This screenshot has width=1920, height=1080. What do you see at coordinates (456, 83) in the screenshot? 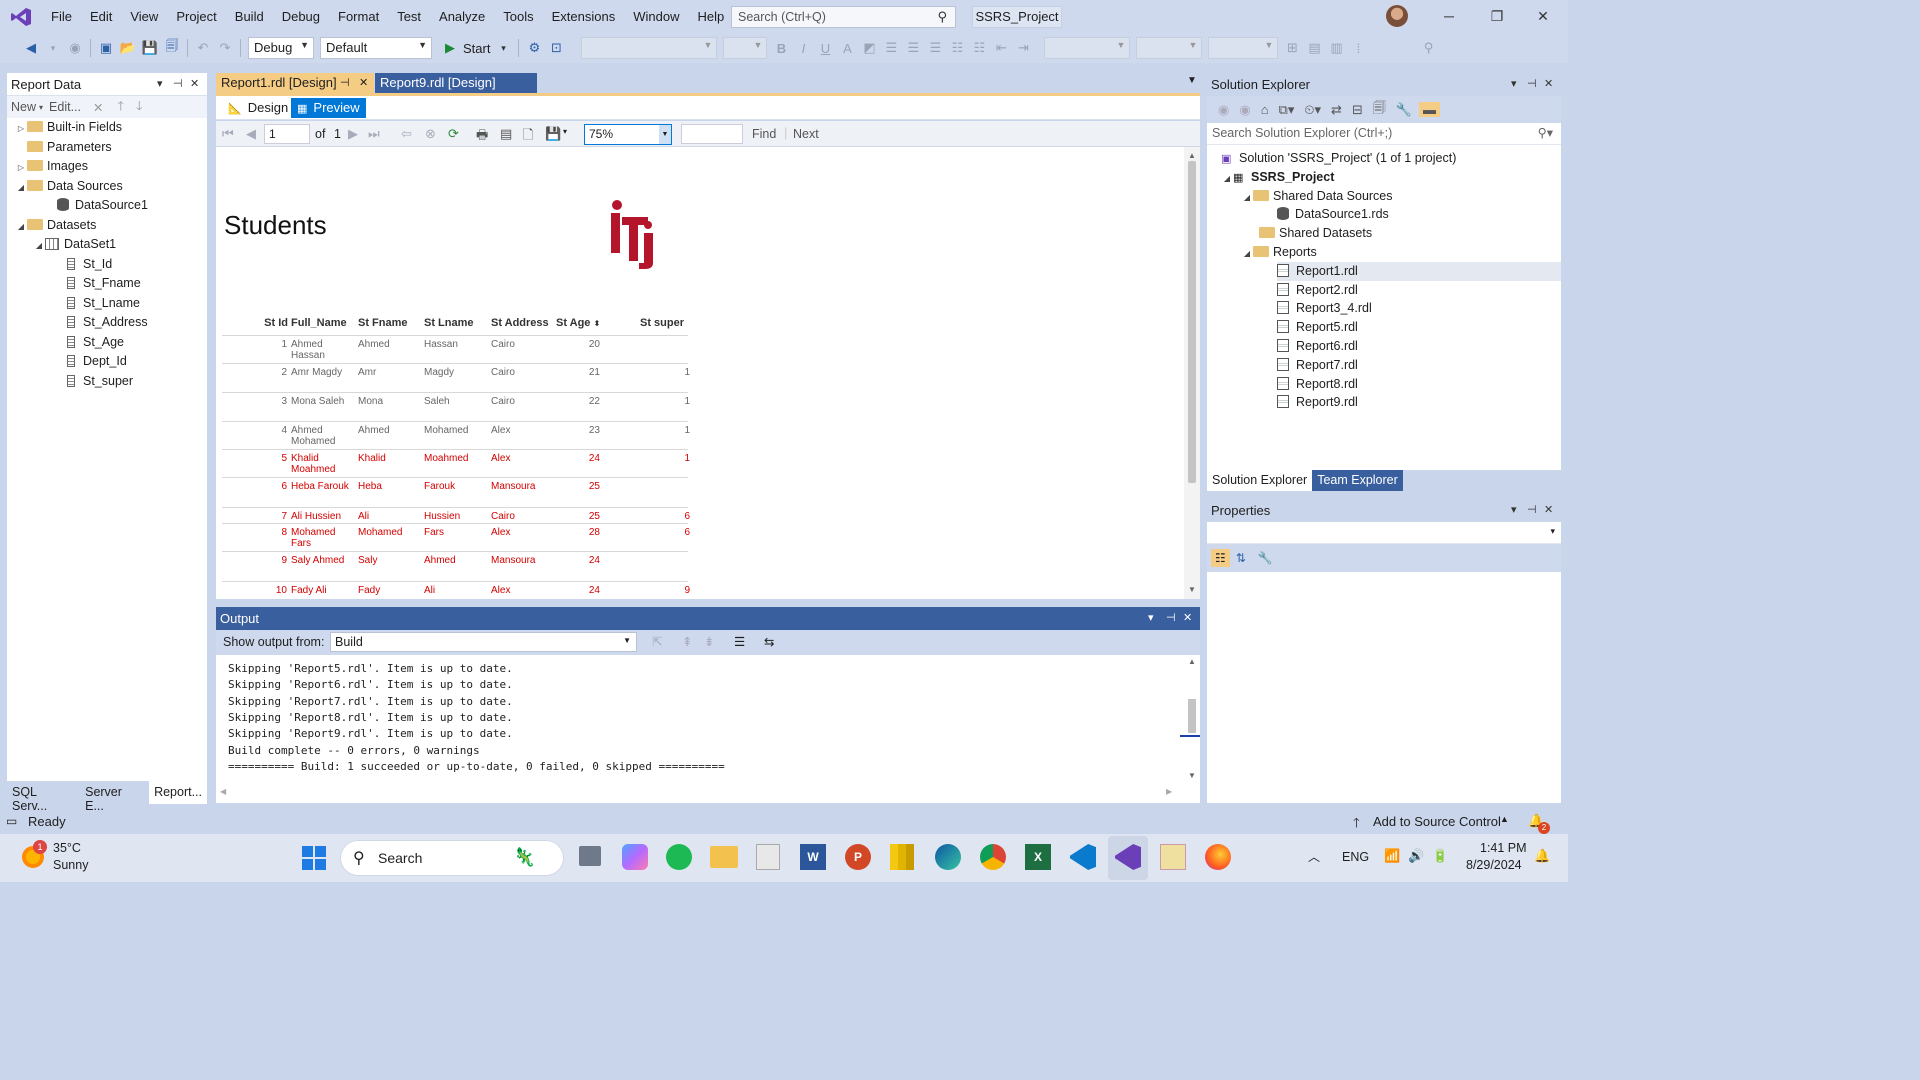
I see `tab-report9-design: Report9.rdl [Design]` at bounding box center [456, 83].